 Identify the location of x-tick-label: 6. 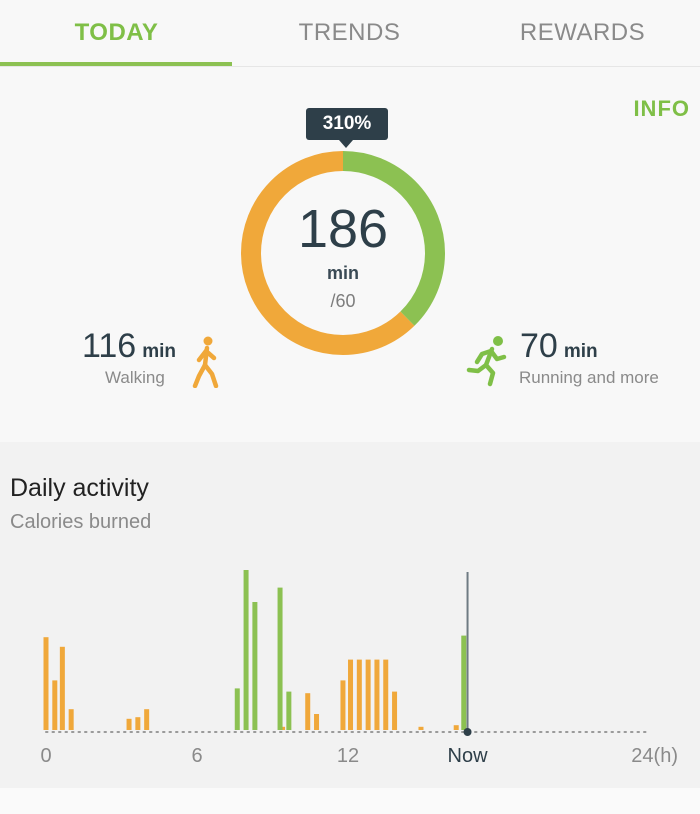
(196, 756).